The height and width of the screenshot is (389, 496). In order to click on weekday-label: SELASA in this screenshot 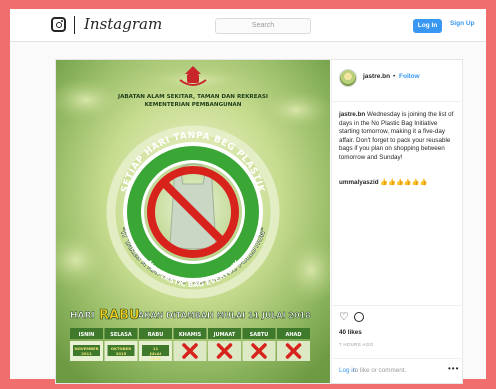, I will do `click(121, 335)`.